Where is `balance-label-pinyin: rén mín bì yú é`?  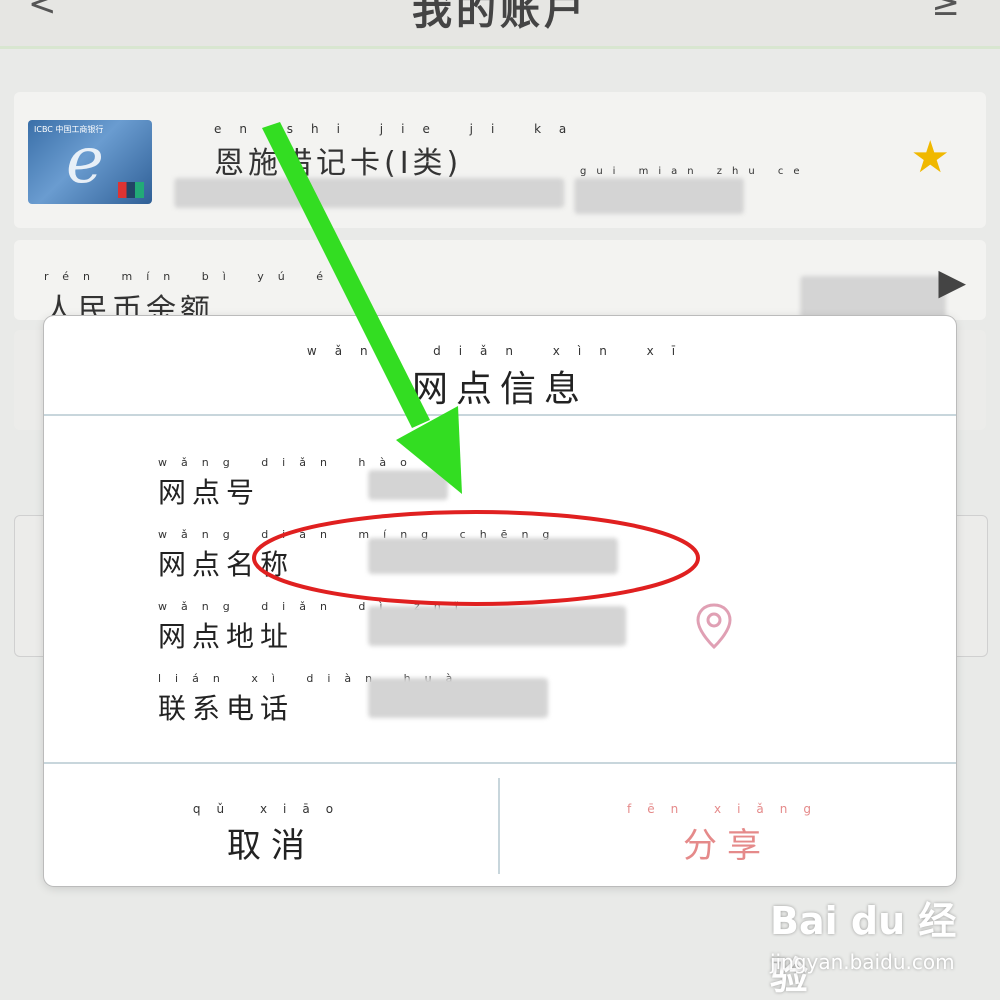 balance-label-pinyin: rén mín bì yú é is located at coordinates (191, 276).